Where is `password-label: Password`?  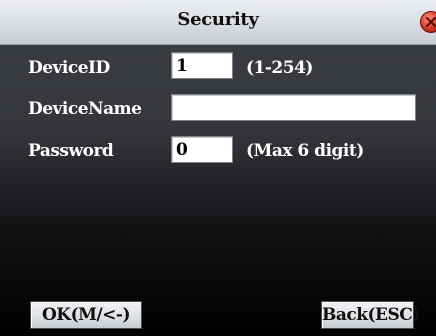 password-label: Password is located at coordinates (71, 151).